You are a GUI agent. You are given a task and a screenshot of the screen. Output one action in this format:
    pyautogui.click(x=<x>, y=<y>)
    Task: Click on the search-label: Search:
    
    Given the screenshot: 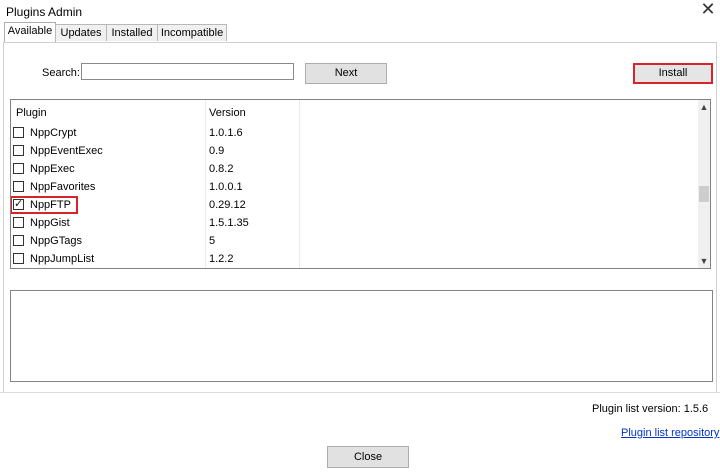 What is the action you would take?
    pyautogui.click(x=61, y=73)
    